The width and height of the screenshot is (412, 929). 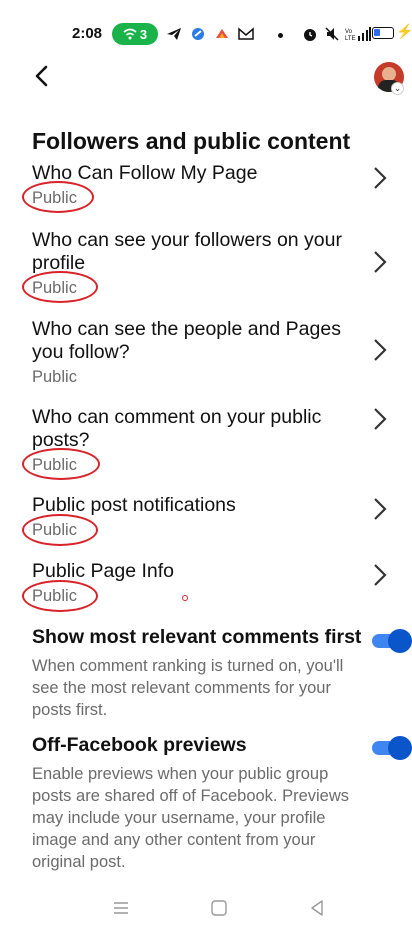 What do you see at coordinates (397, 88) in the screenshot?
I see `chevron-down-icon: ⌄` at bounding box center [397, 88].